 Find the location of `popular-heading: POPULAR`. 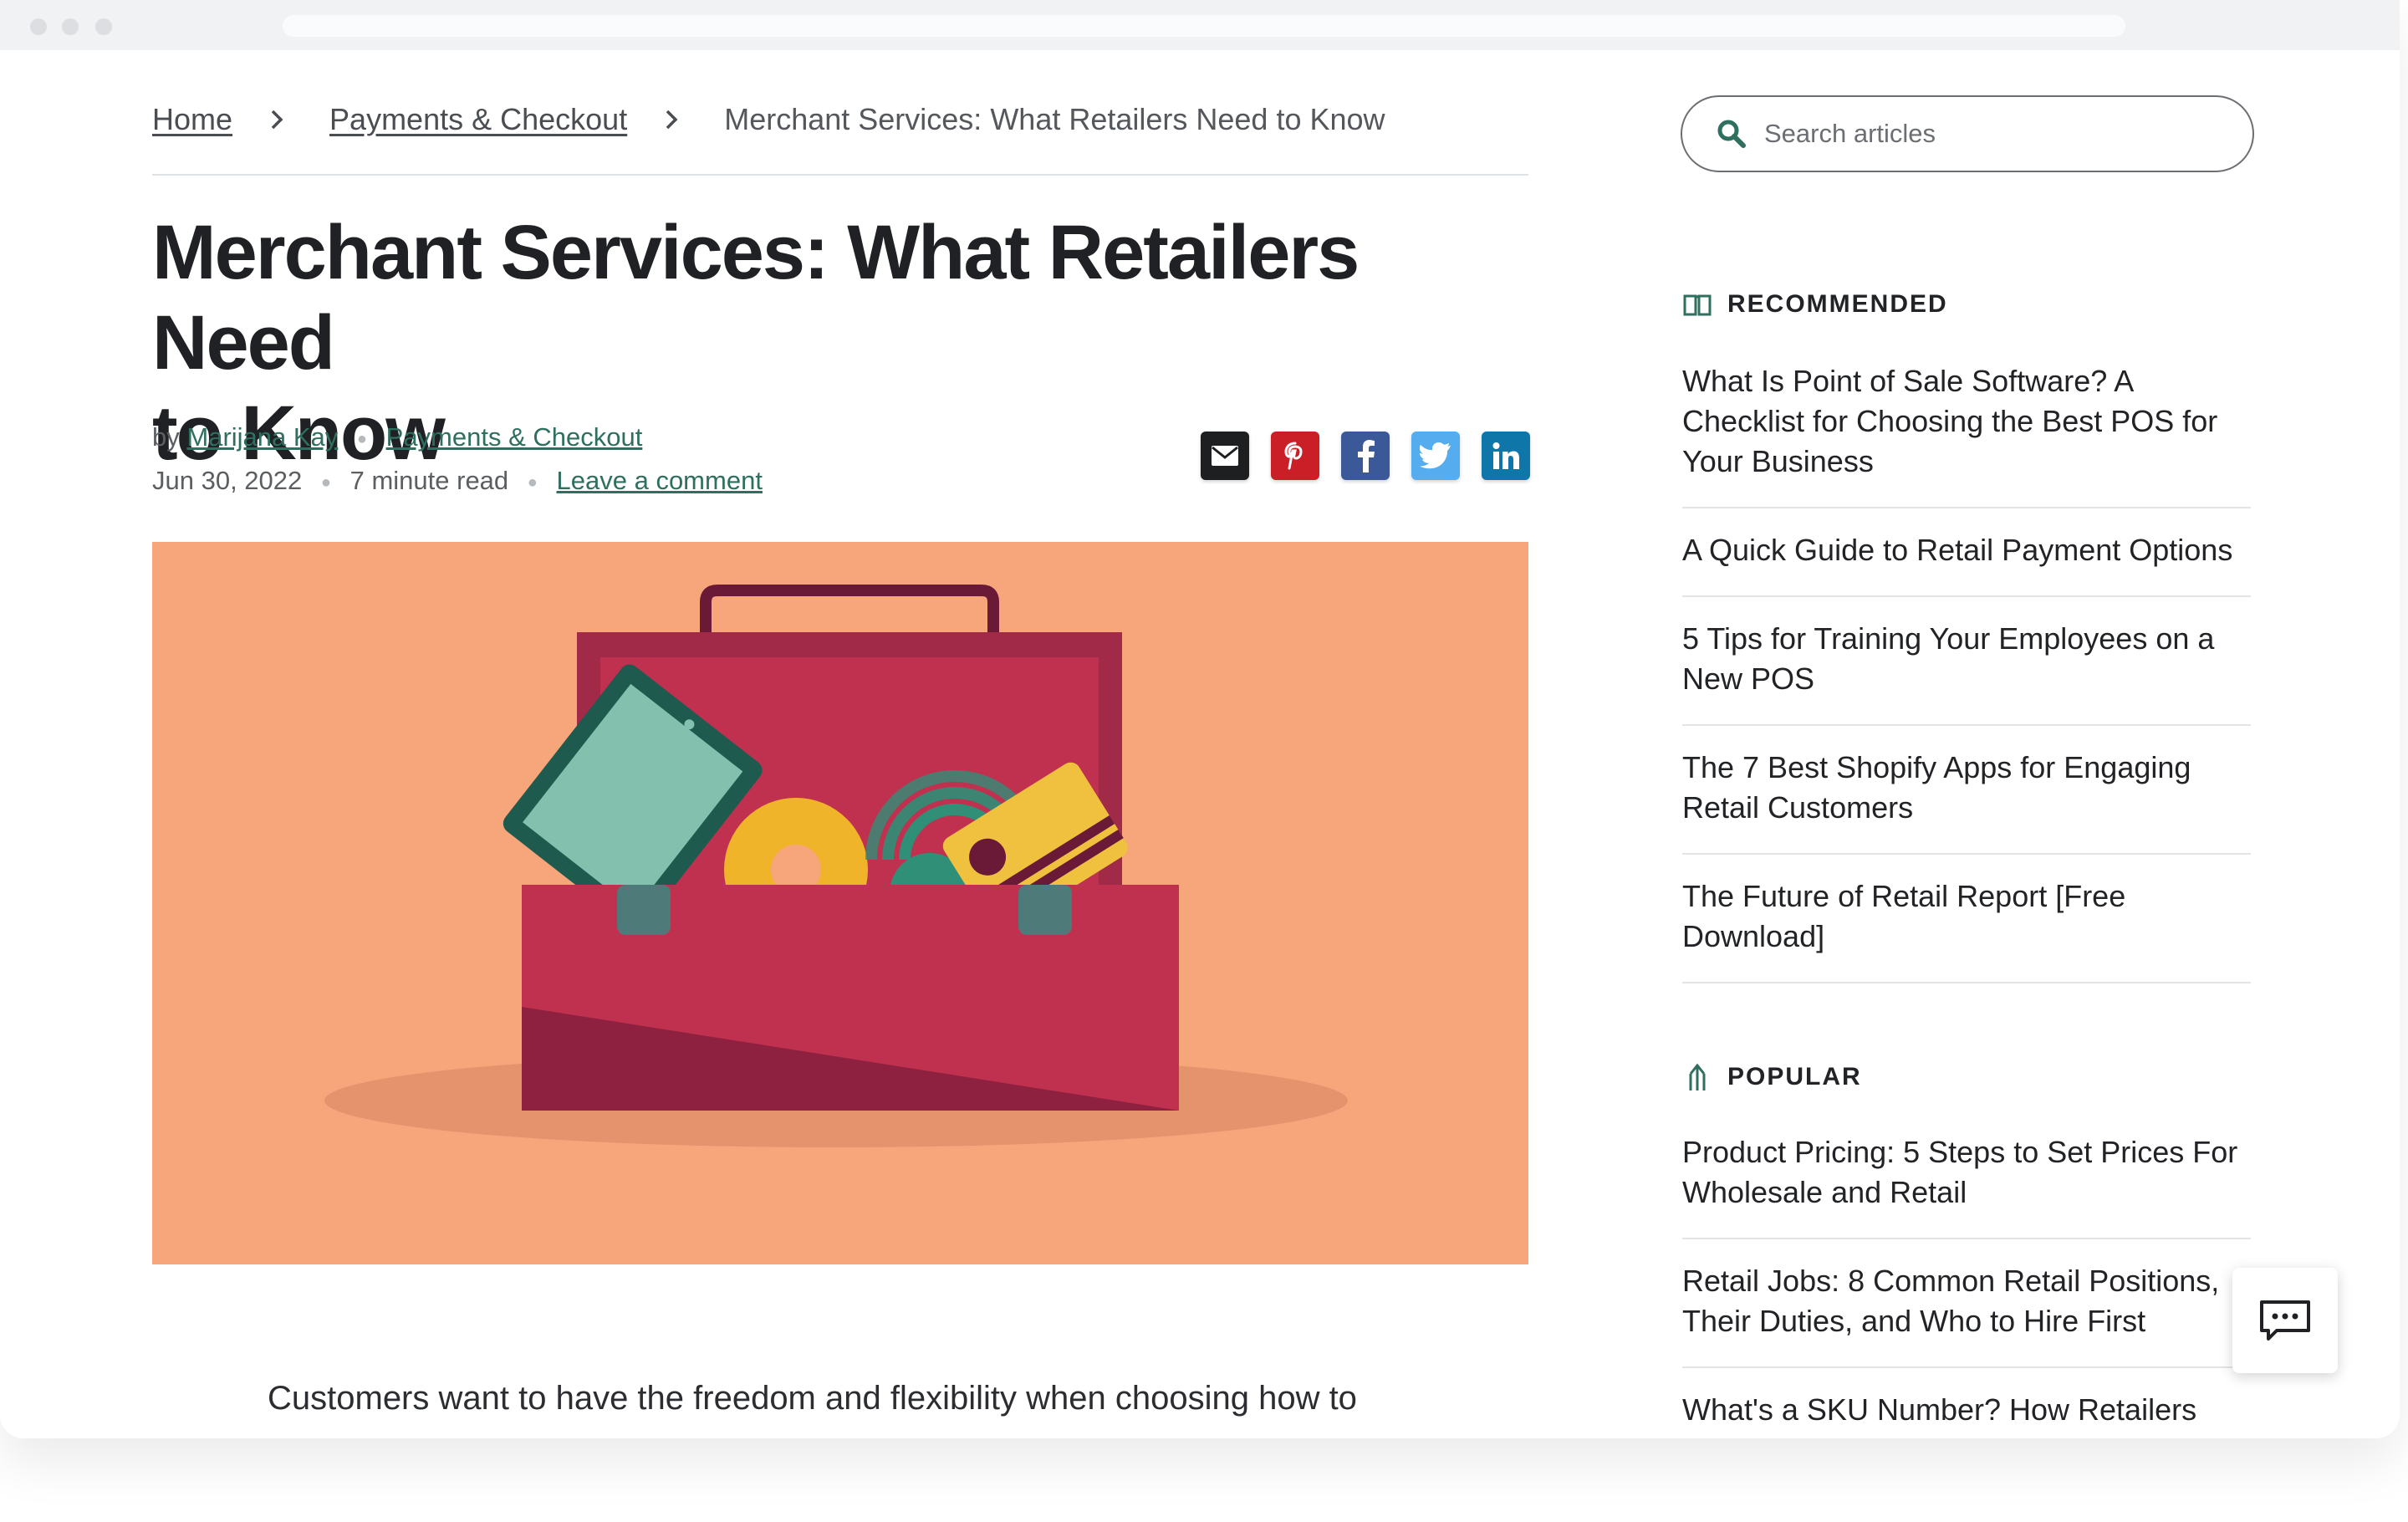

popular-heading: POPULAR is located at coordinates (1772, 1077).